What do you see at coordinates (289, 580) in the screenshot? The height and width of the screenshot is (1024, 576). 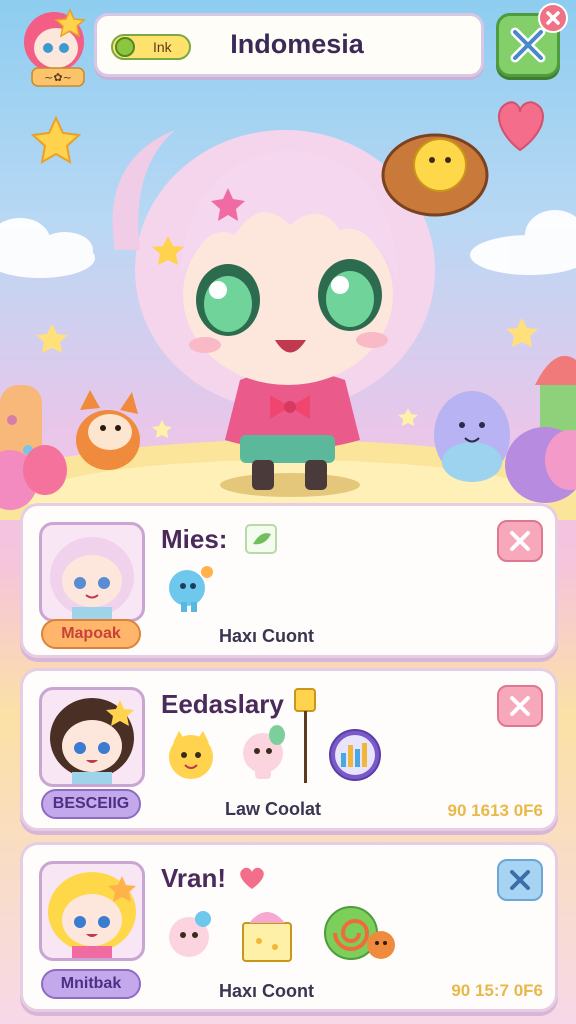 I see `character-card-1: Mapoak Mies: Haxı Cuont` at bounding box center [289, 580].